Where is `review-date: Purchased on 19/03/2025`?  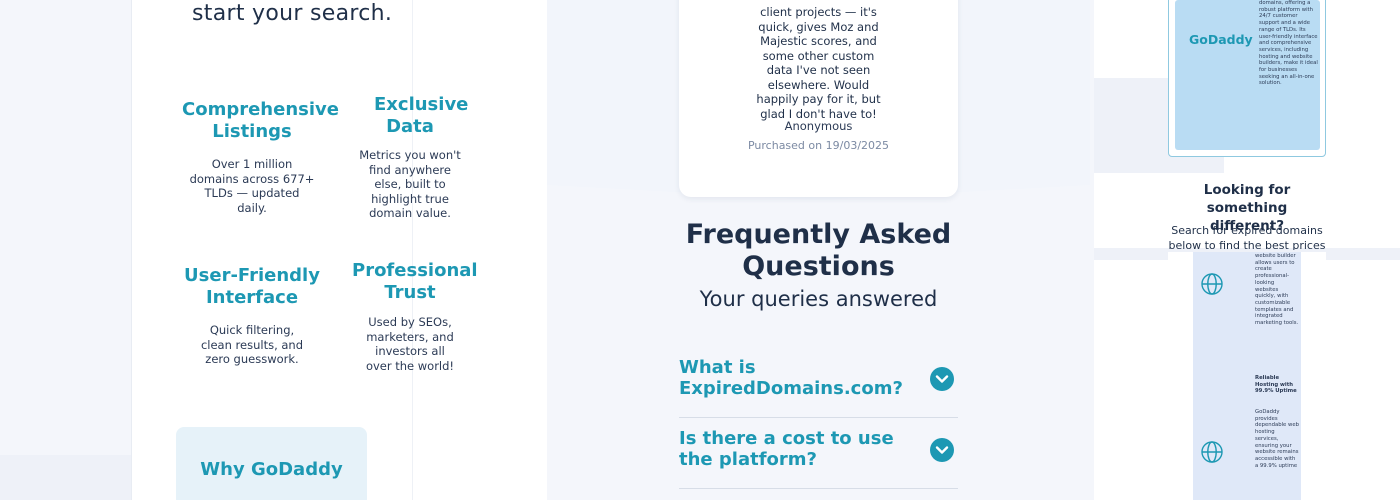
review-date: Purchased on 19/03/2025 is located at coordinates (818, 145).